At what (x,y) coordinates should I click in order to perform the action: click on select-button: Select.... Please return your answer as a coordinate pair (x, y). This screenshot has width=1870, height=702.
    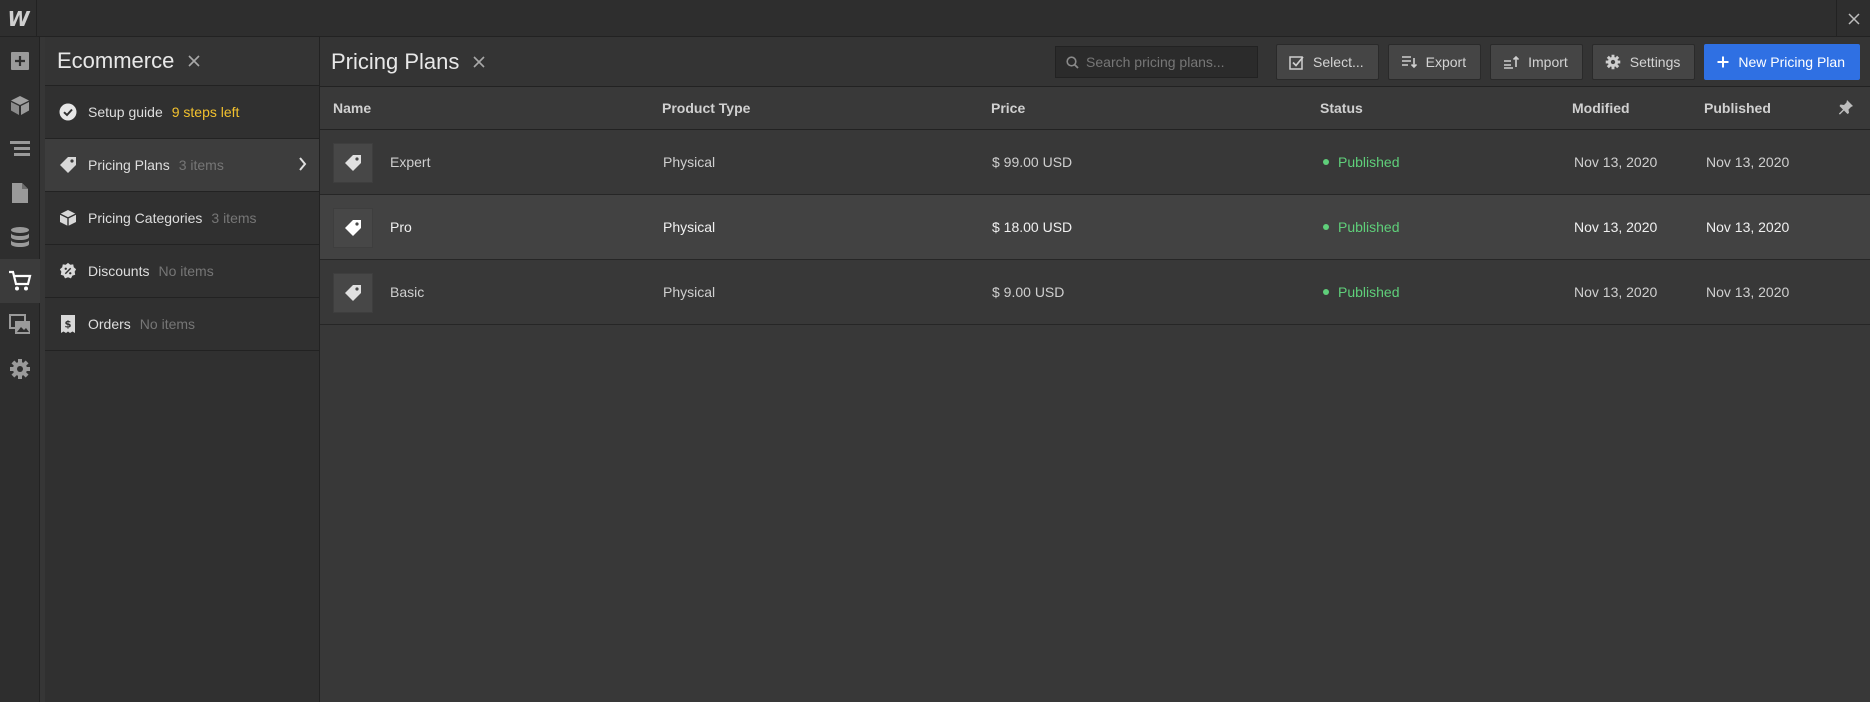
    Looking at the image, I should click on (1327, 62).